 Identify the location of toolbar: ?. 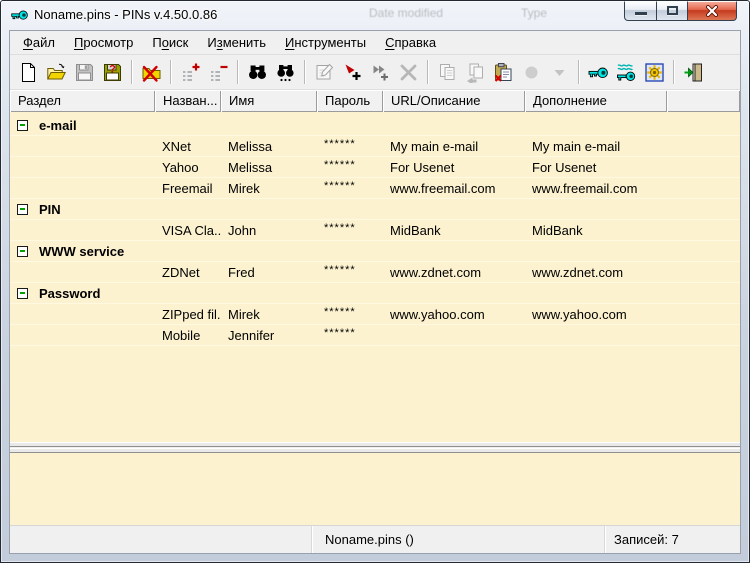
(375, 72).